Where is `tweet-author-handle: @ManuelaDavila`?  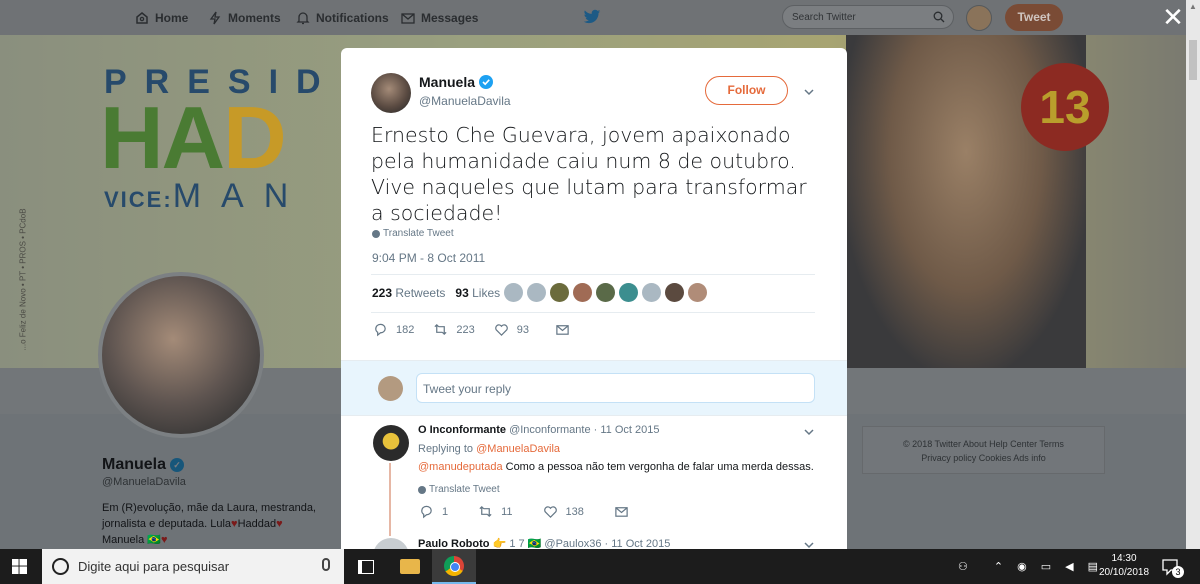
tweet-author-handle: @ManuelaDavila is located at coordinates (465, 101).